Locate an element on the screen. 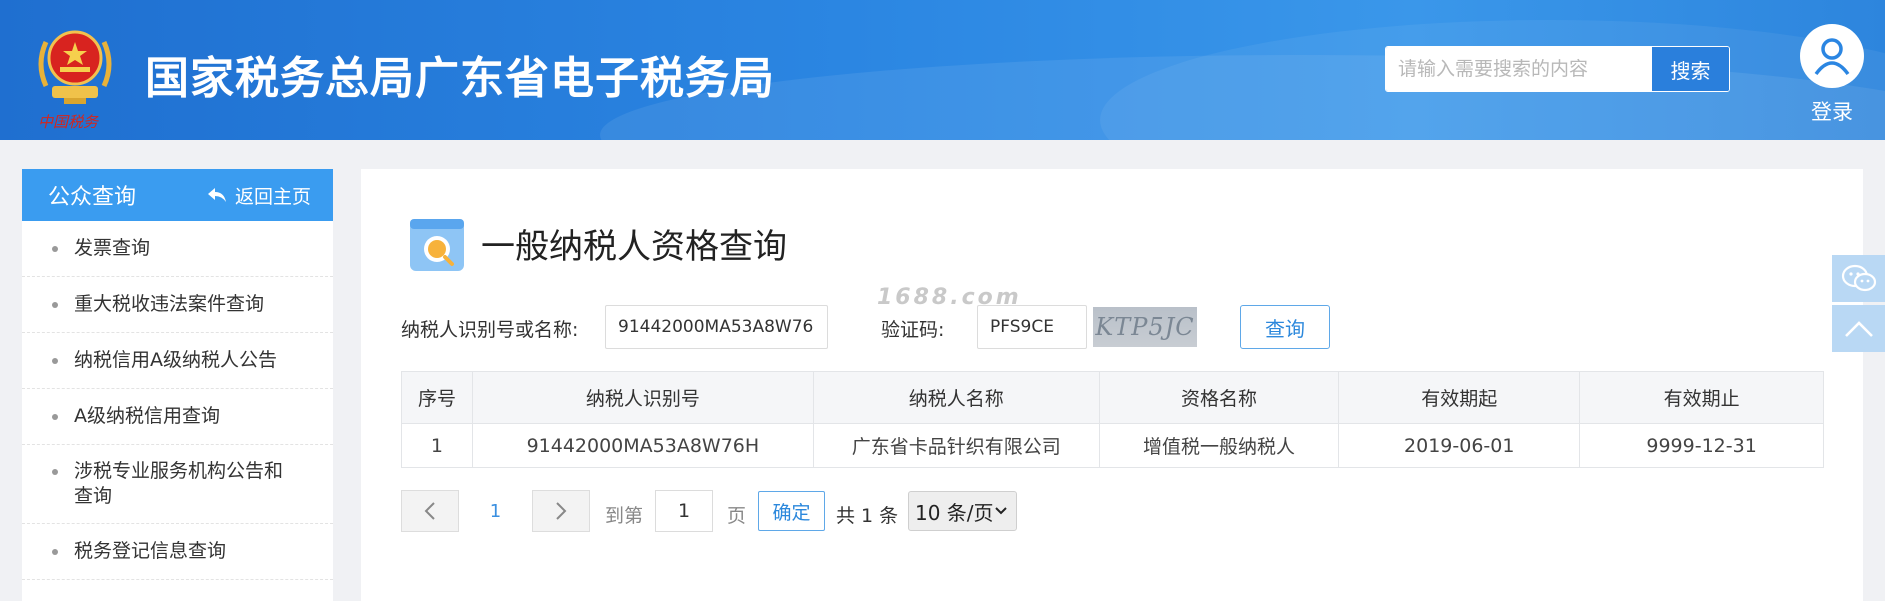 The image size is (1885, 601). column-header-taxpayer-name: 纳税人名称 is located at coordinates (956, 397).